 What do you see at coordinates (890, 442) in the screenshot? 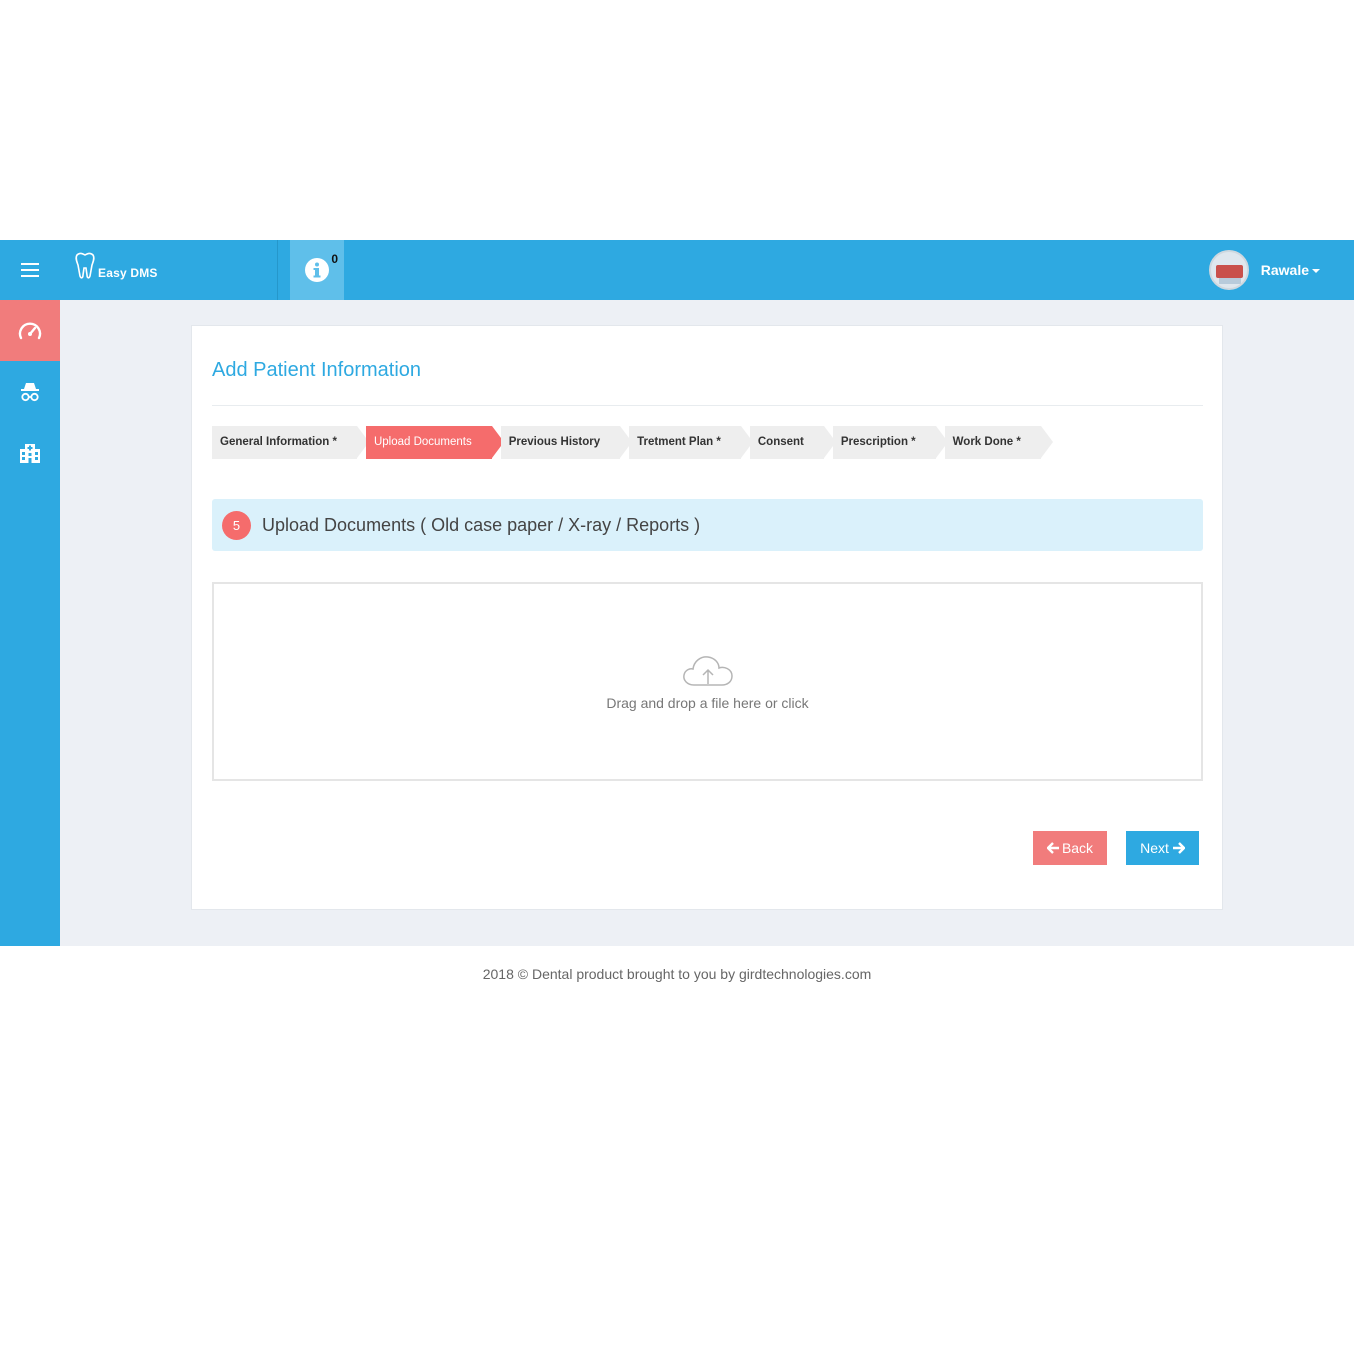
I see `step-prescription: Prescription *` at bounding box center [890, 442].